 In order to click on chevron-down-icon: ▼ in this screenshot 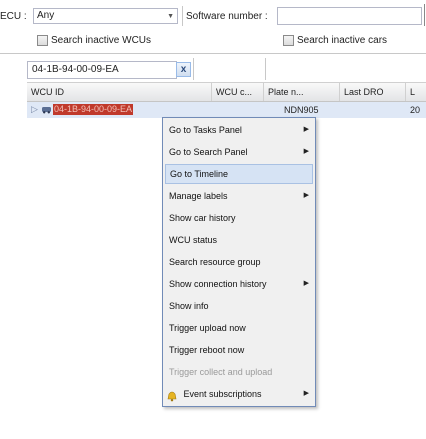, I will do `click(170, 16)`.